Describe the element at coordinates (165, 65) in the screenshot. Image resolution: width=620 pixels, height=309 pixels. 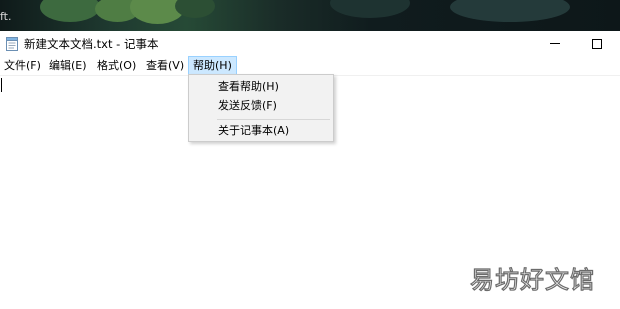
I see `menu-view: 查看(V)` at that location.